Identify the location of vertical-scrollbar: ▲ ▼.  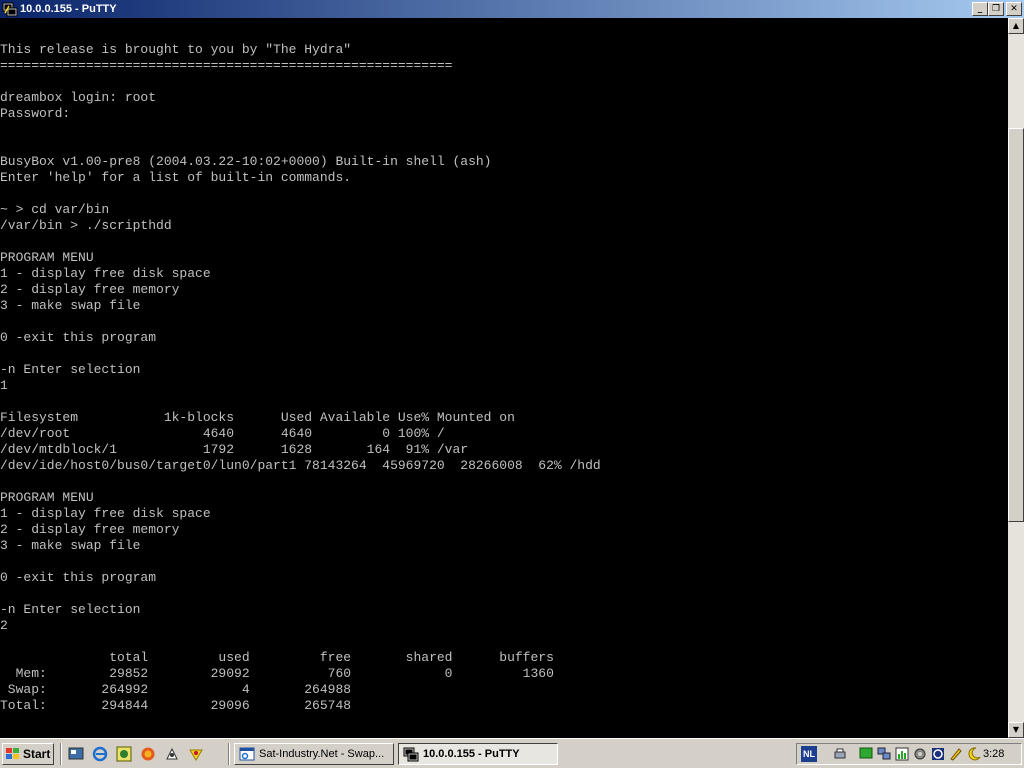
(1016, 378).